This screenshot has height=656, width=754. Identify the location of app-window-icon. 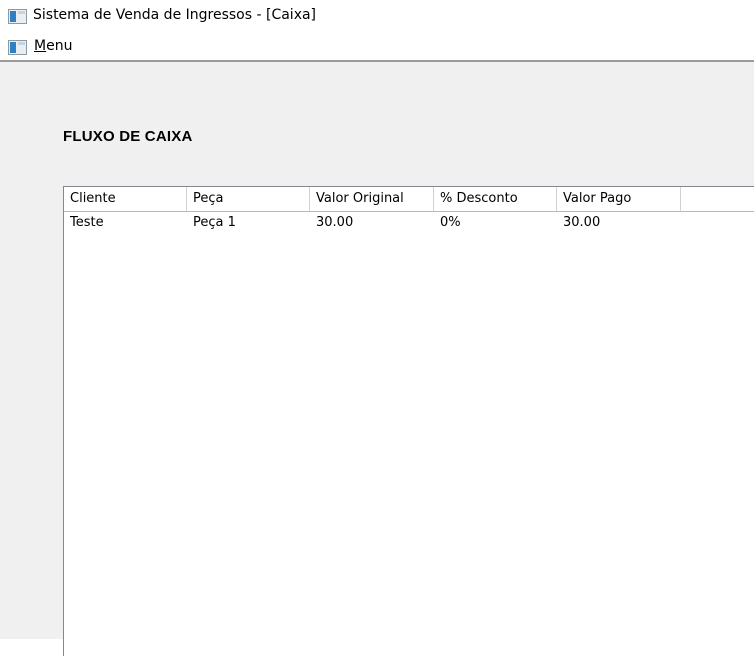
(17, 16).